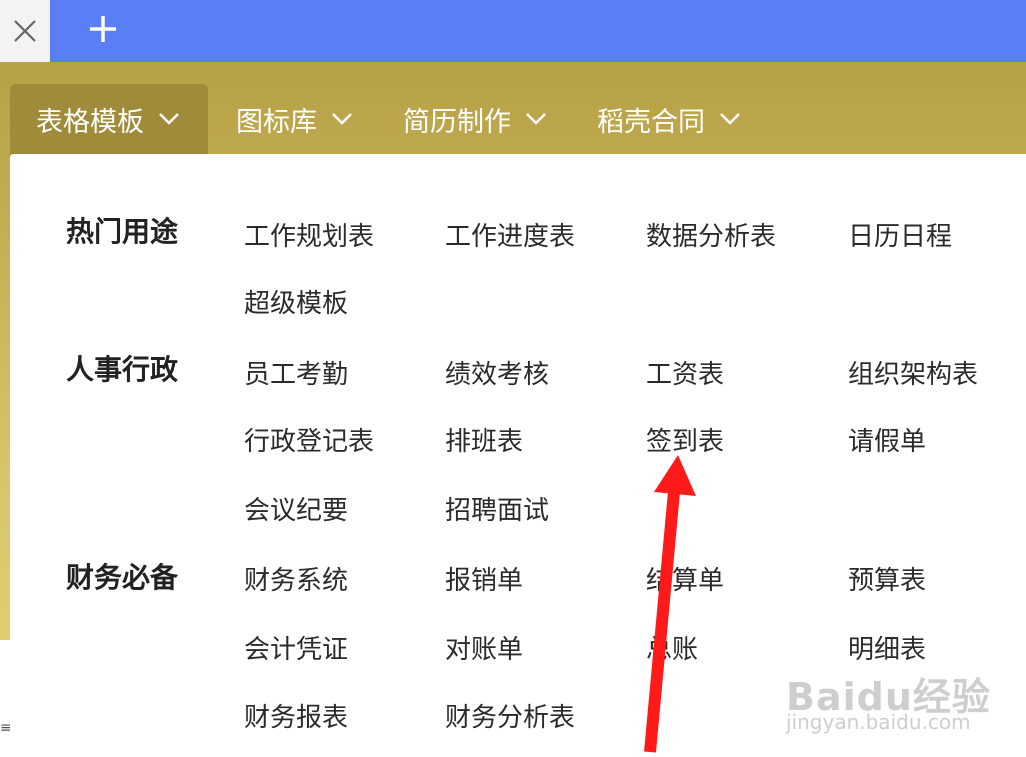 The image size is (1026, 757). What do you see at coordinates (913, 372) in the screenshot?
I see `menu-link: 组织架构表` at bounding box center [913, 372].